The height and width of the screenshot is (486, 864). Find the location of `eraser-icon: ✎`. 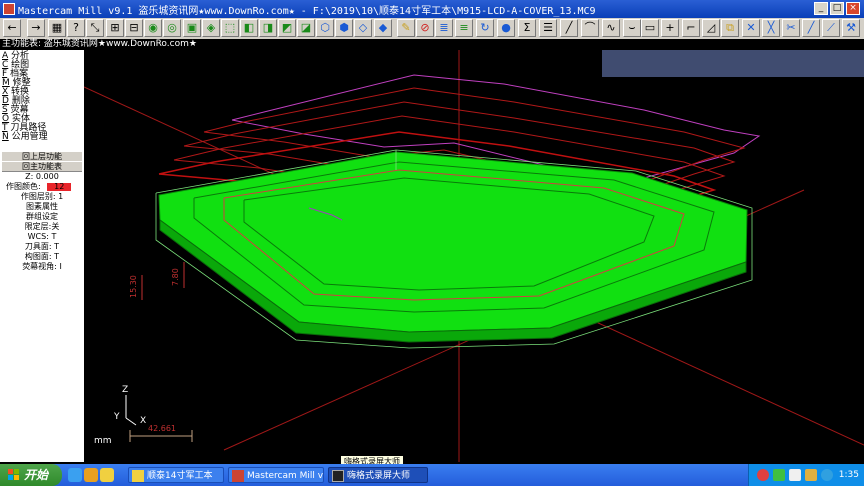

eraser-icon: ✎ is located at coordinates (406, 28).